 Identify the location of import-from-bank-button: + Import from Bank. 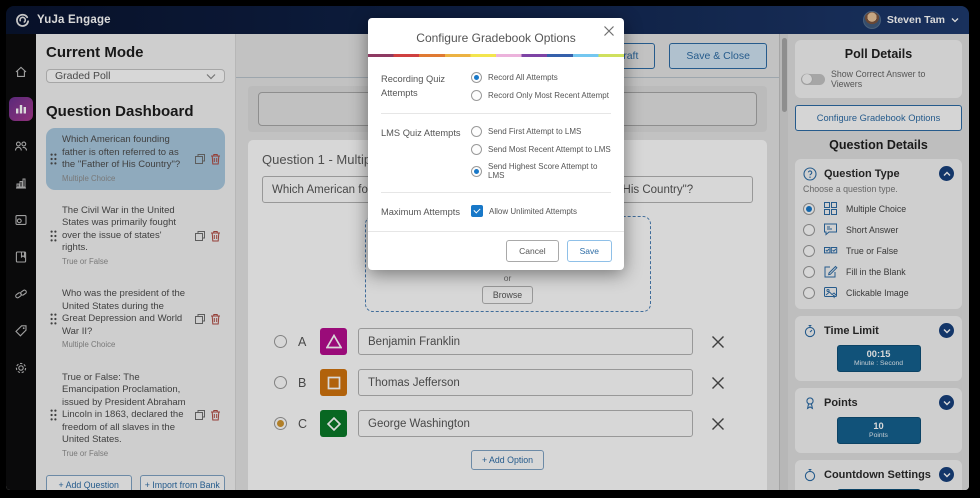
(182, 482).